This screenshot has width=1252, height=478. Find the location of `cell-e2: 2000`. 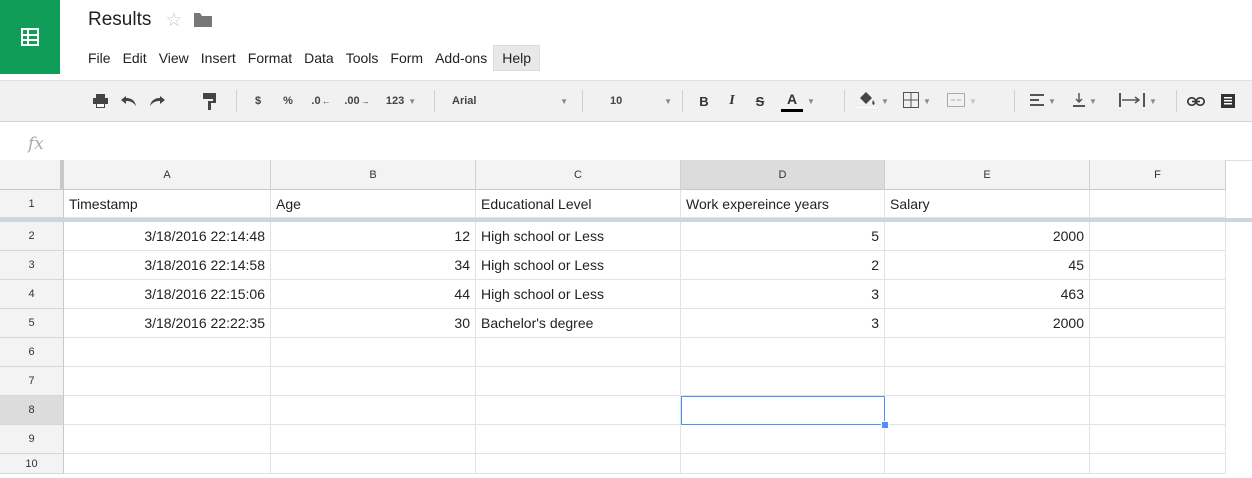

cell-e2: 2000 is located at coordinates (987, 236).